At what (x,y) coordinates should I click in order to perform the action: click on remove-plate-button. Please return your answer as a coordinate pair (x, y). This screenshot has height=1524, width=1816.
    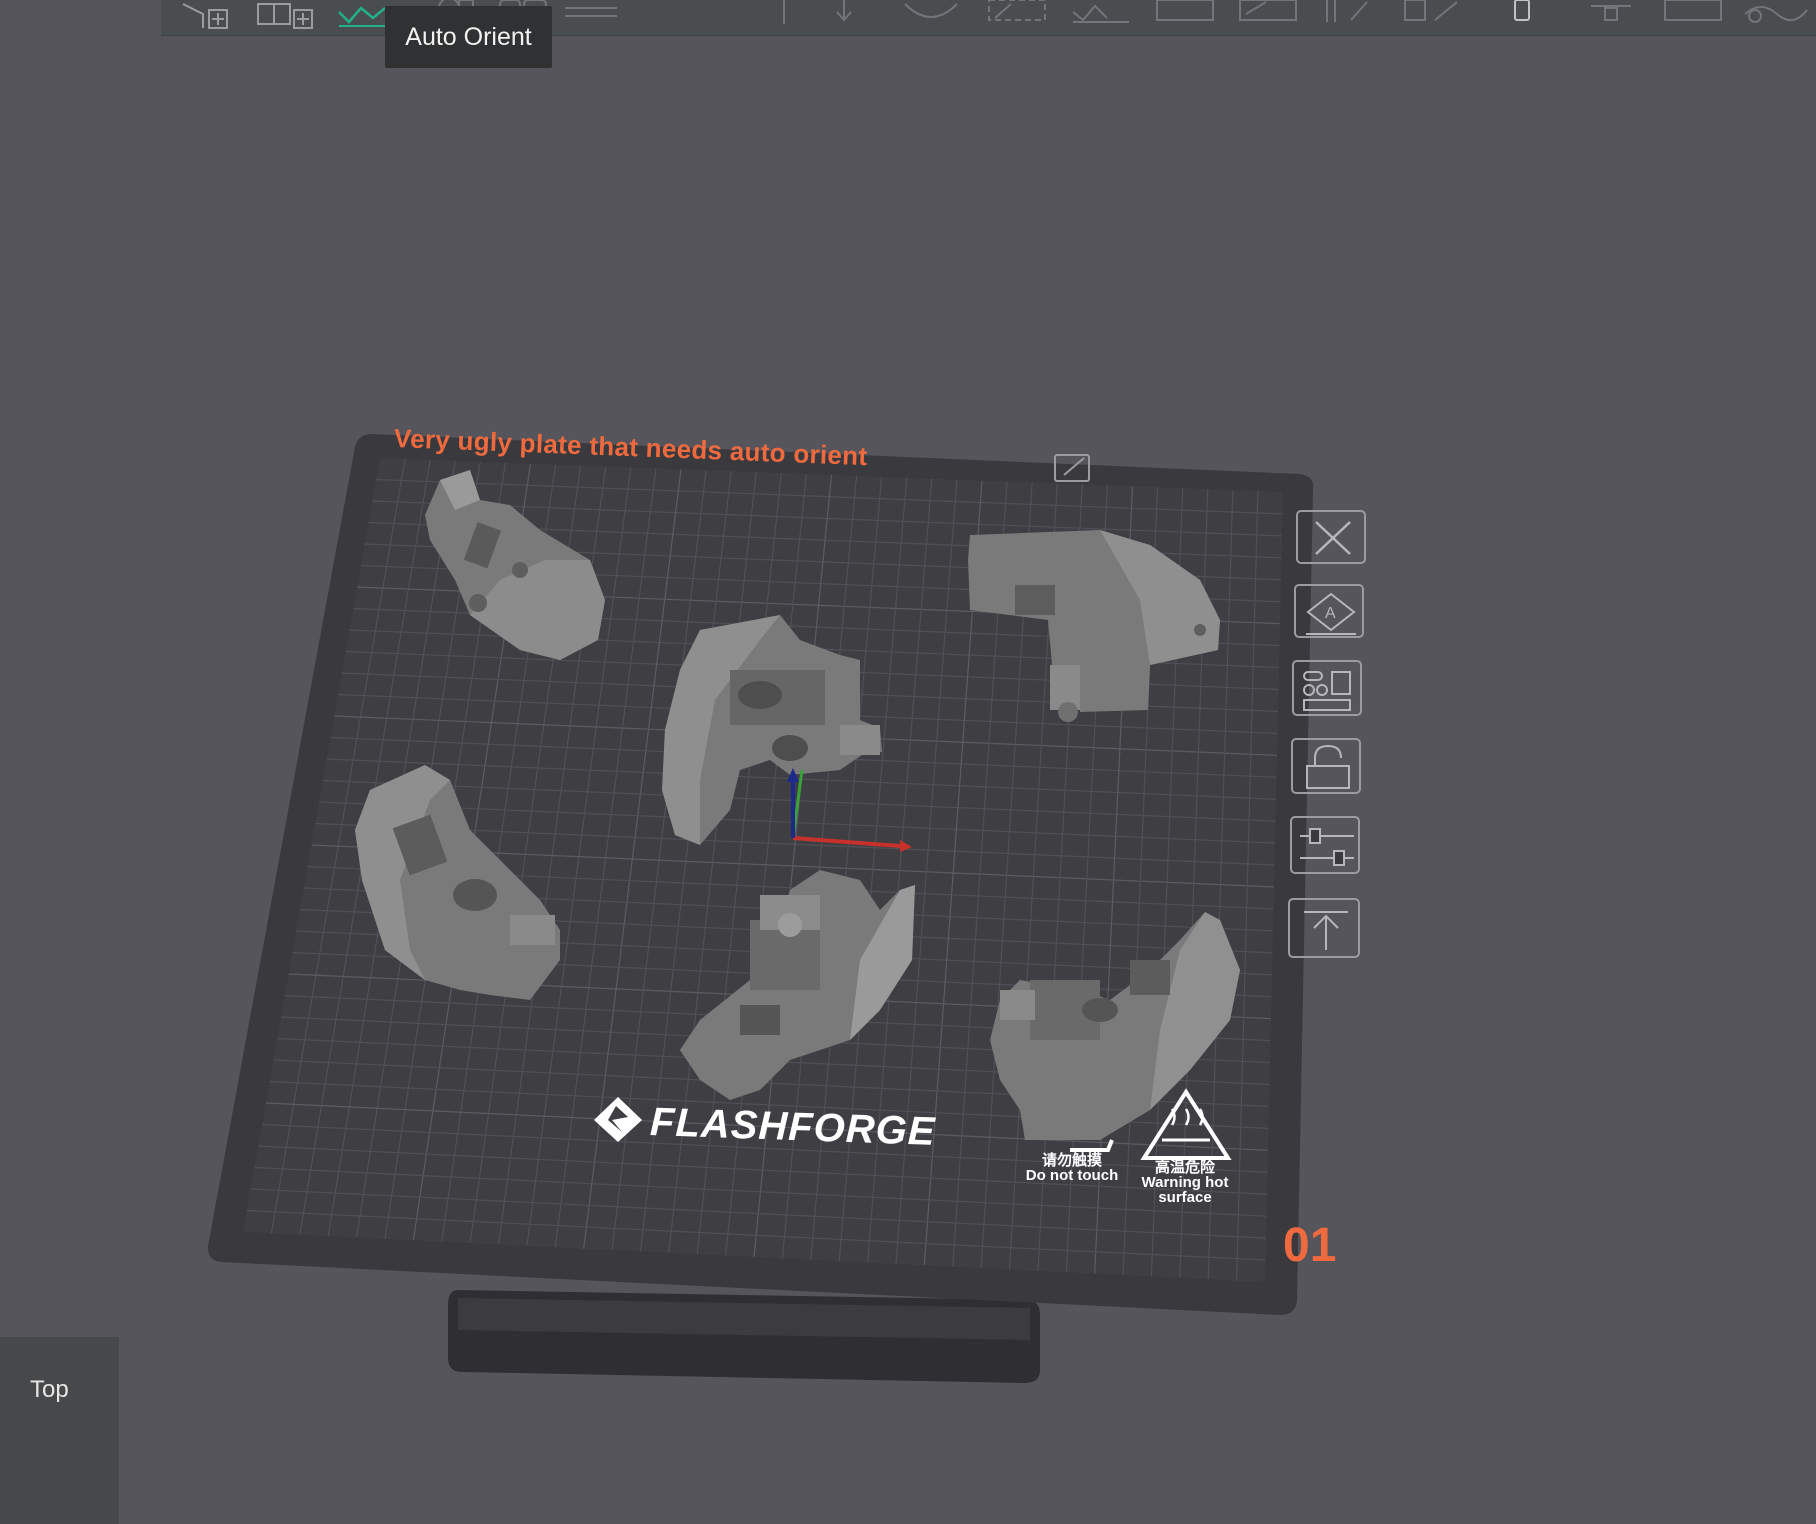
    Looking at the image, I should click on (1331, 537).